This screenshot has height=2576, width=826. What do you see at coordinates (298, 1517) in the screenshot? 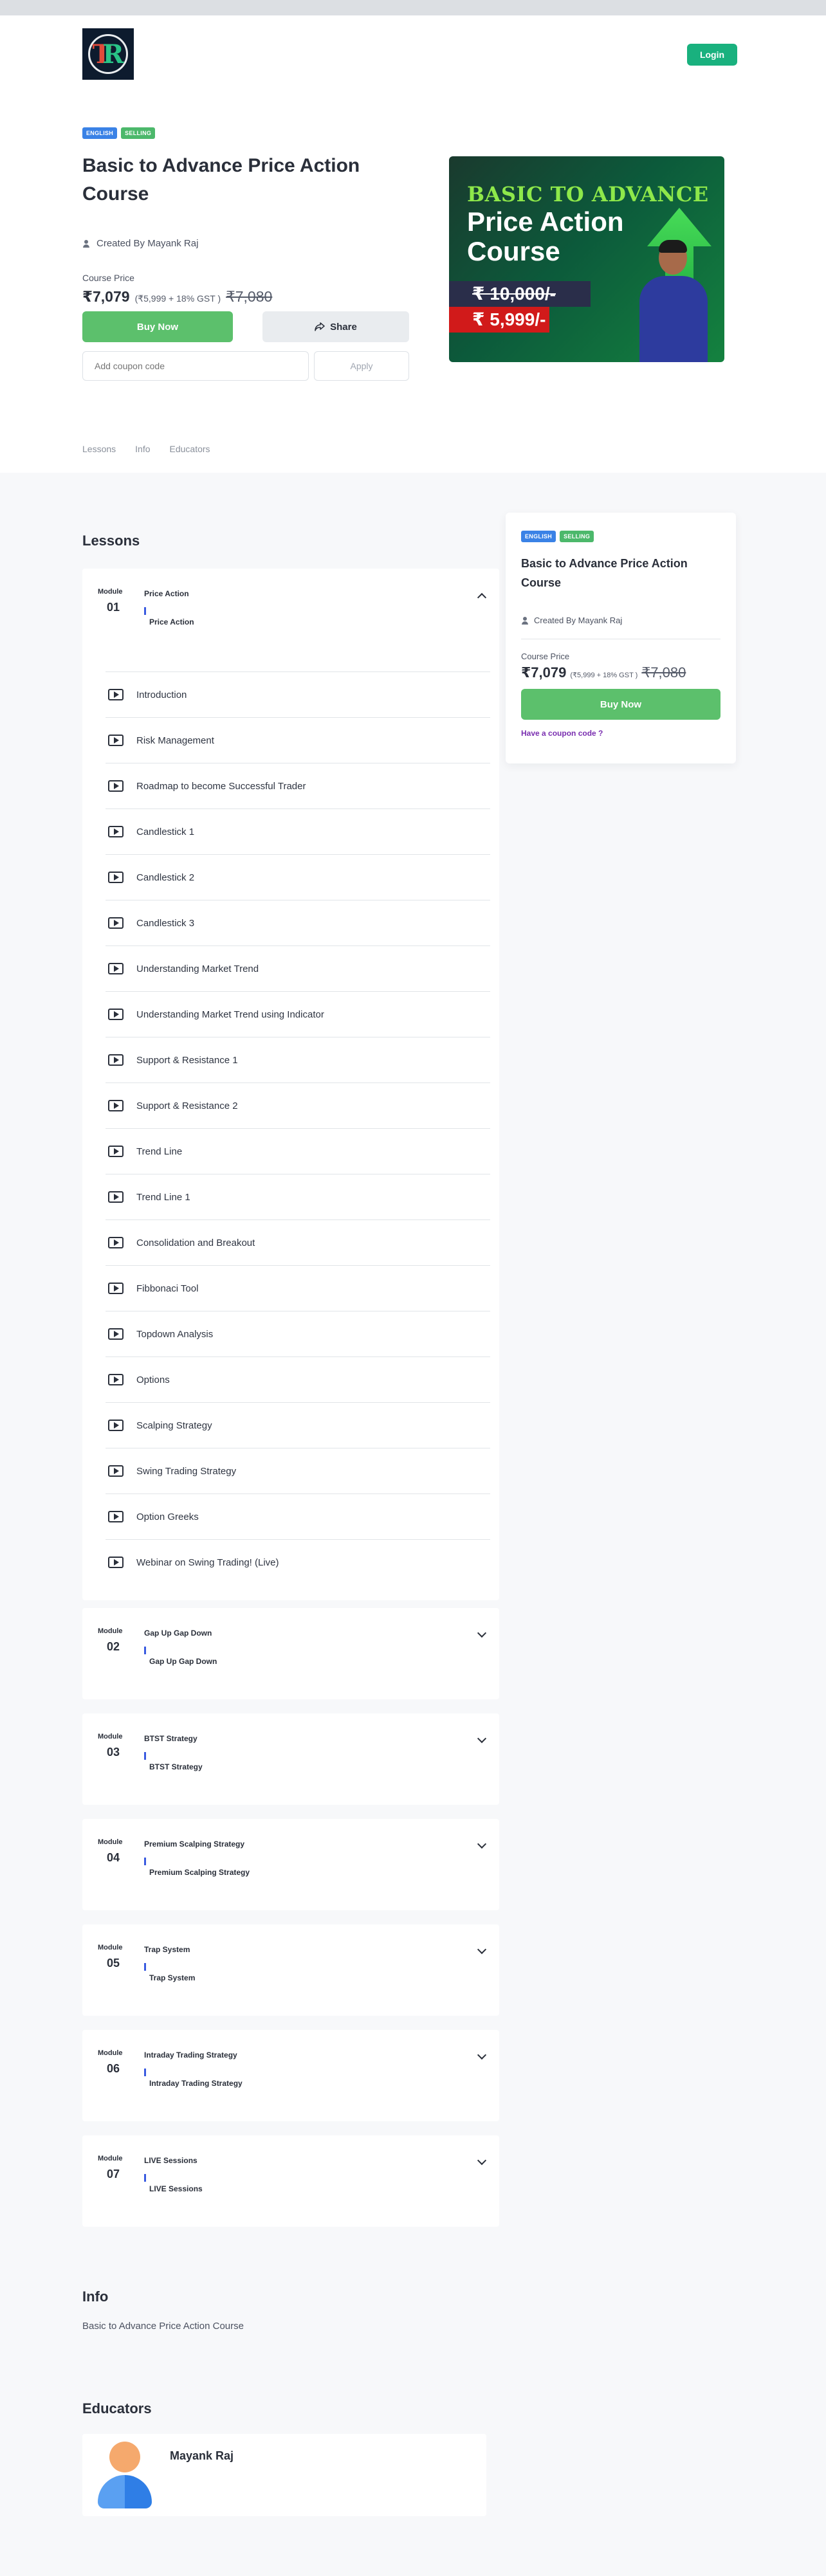
I see `lesson-item: Option Greeks` at bounding box center [298, 1517].